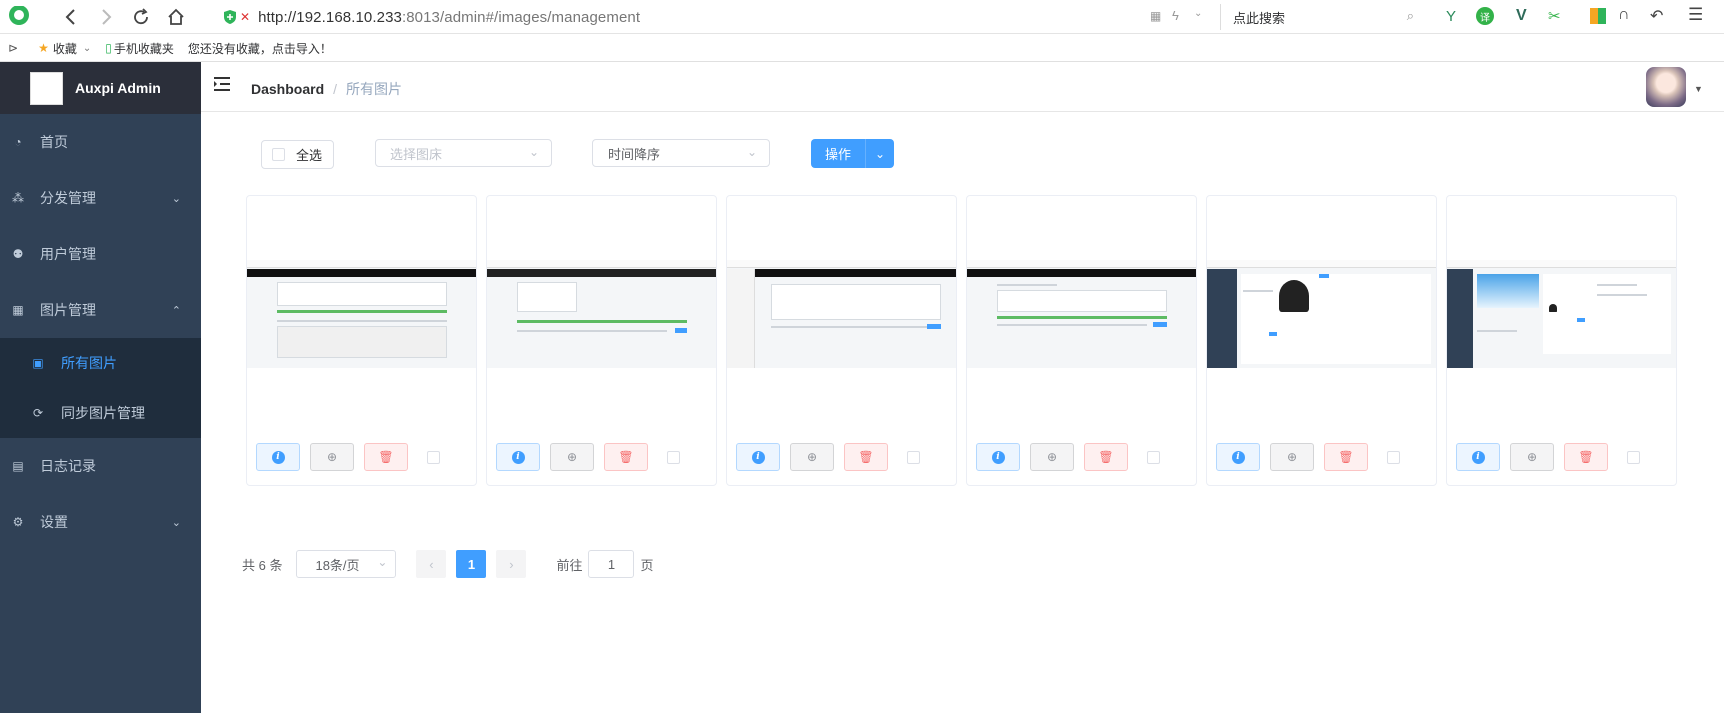 Image resolution: width=1724 pixels, height=713 pixels. Describe the element at coordinates (100, 142) in the screenshot. I see `sidebar-item-home: ◔ 首页` at that location.